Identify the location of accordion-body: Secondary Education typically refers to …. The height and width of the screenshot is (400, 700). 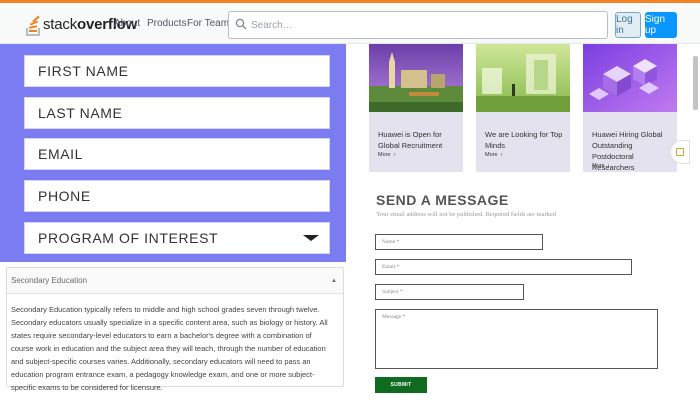
(169, 348).